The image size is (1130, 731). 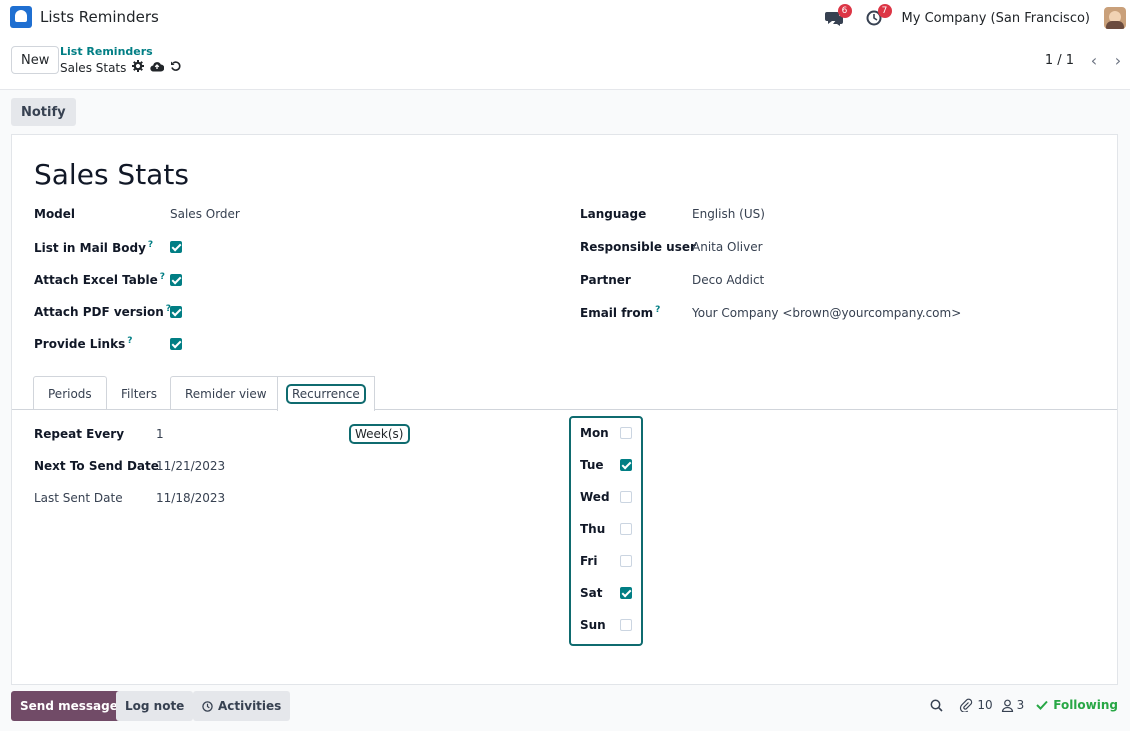 I want to click on followers-count: 3, so click(x=1020, y=705).